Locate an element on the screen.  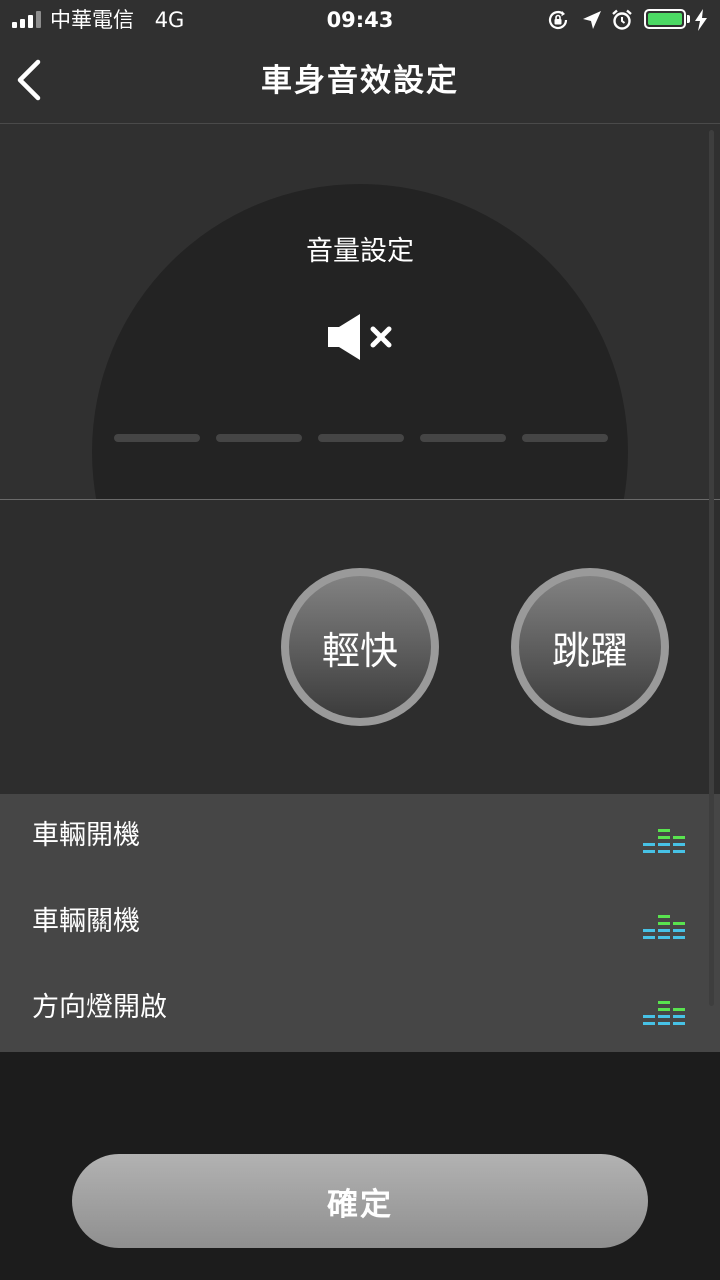
list-item-label: 車輛開機 is located at coordinates (86, 835).